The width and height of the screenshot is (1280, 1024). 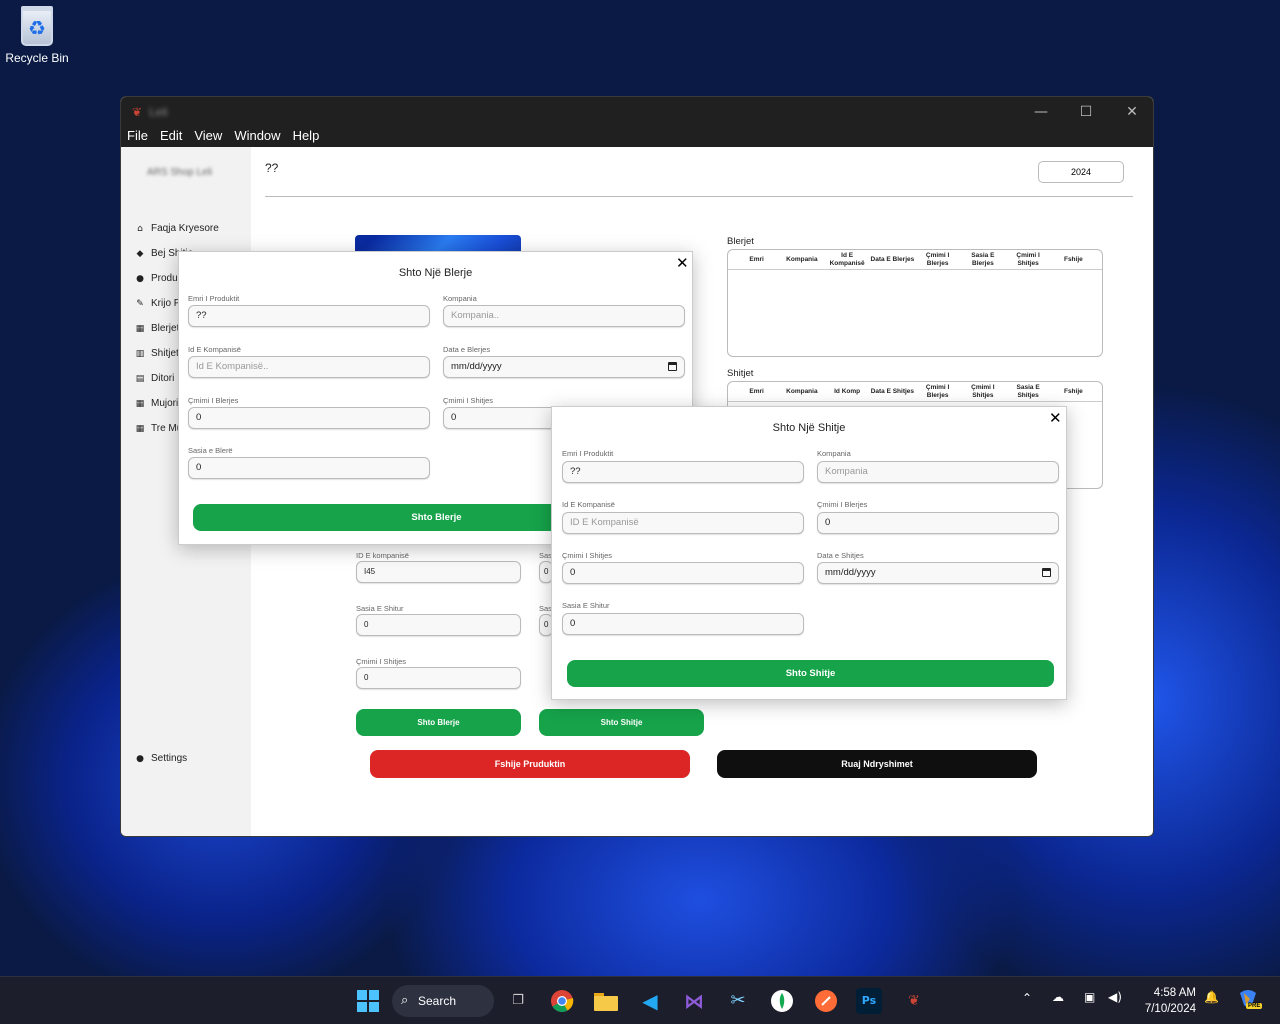 I want to click on year-selector: 2024, so click(x=1081, y=172).